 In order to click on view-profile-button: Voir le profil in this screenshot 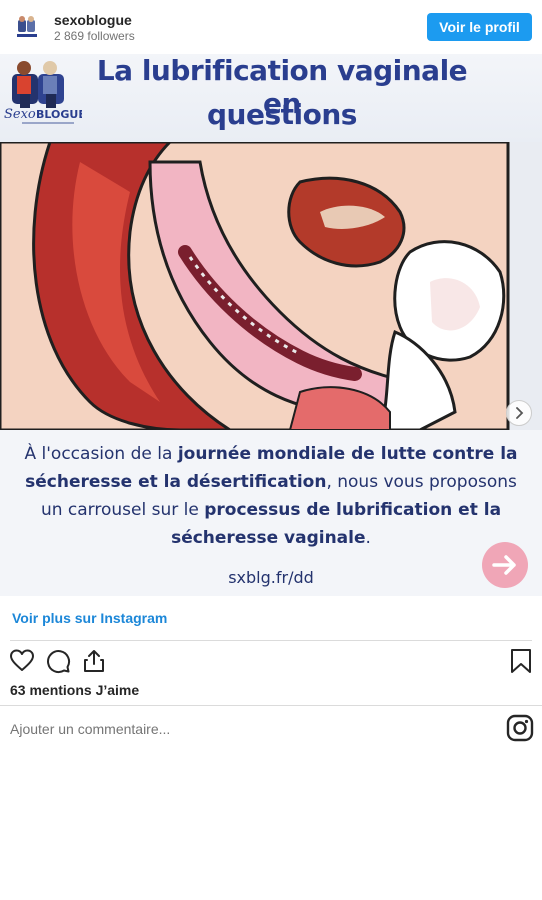, I will do `click(479, 27)`.